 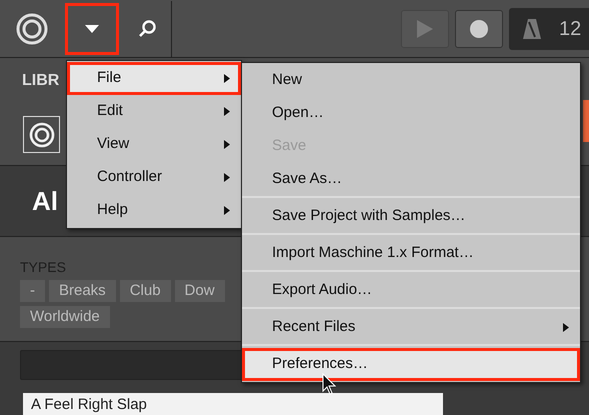 I want to click on menu-item: Recent Files, so click(x=411, y=327).